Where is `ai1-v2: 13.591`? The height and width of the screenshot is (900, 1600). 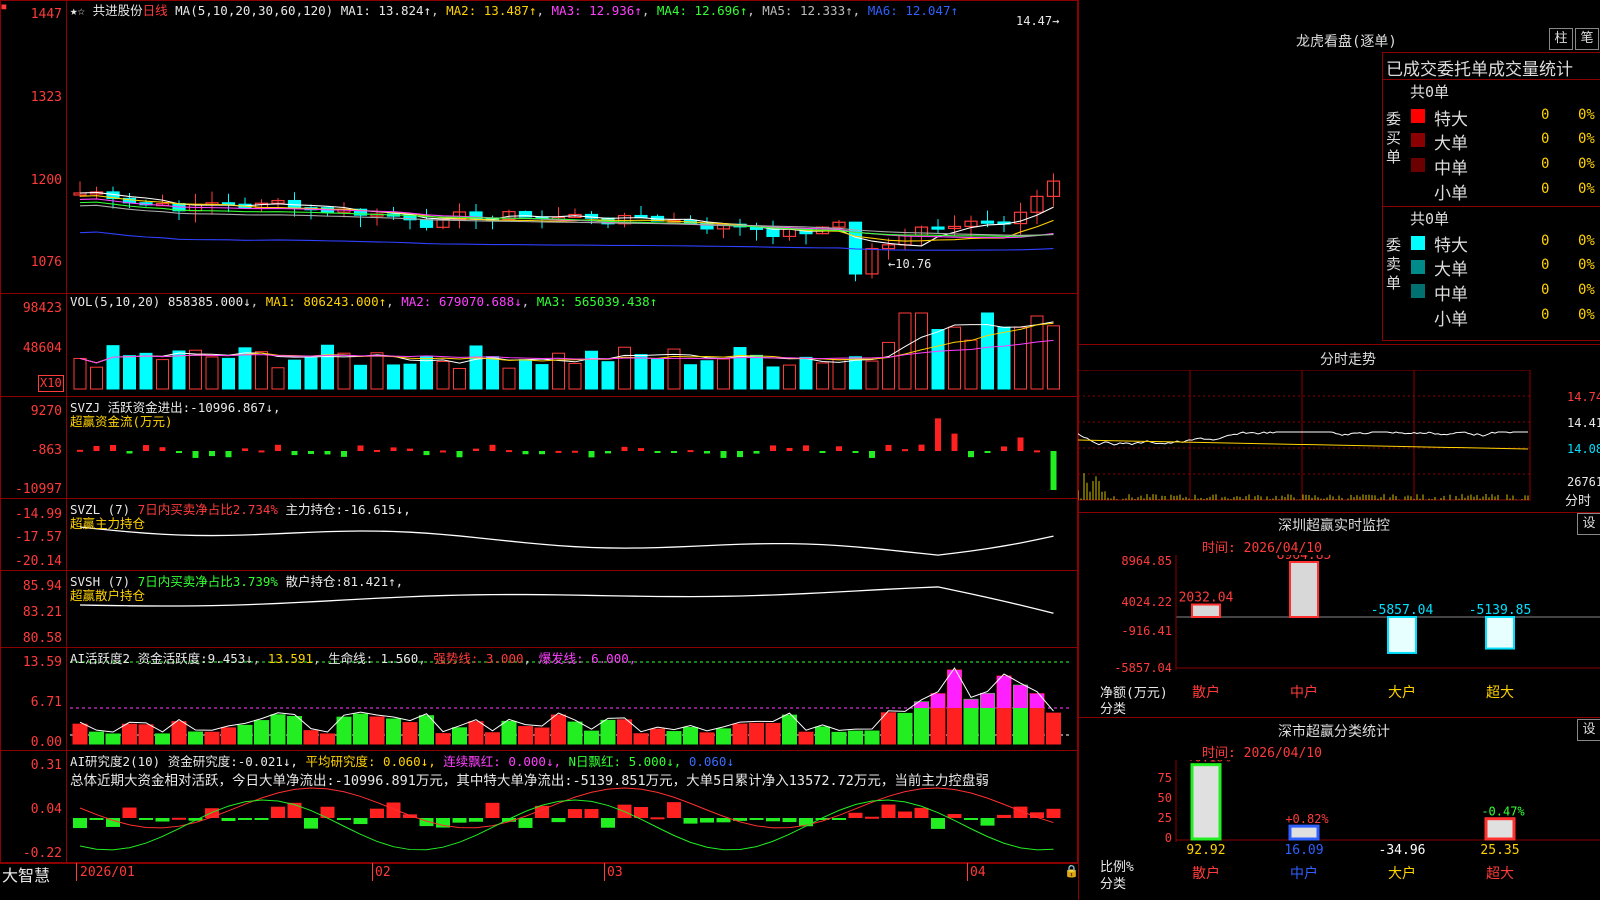 ai1-v2: 13.591 is located at coordinates (290, 658).